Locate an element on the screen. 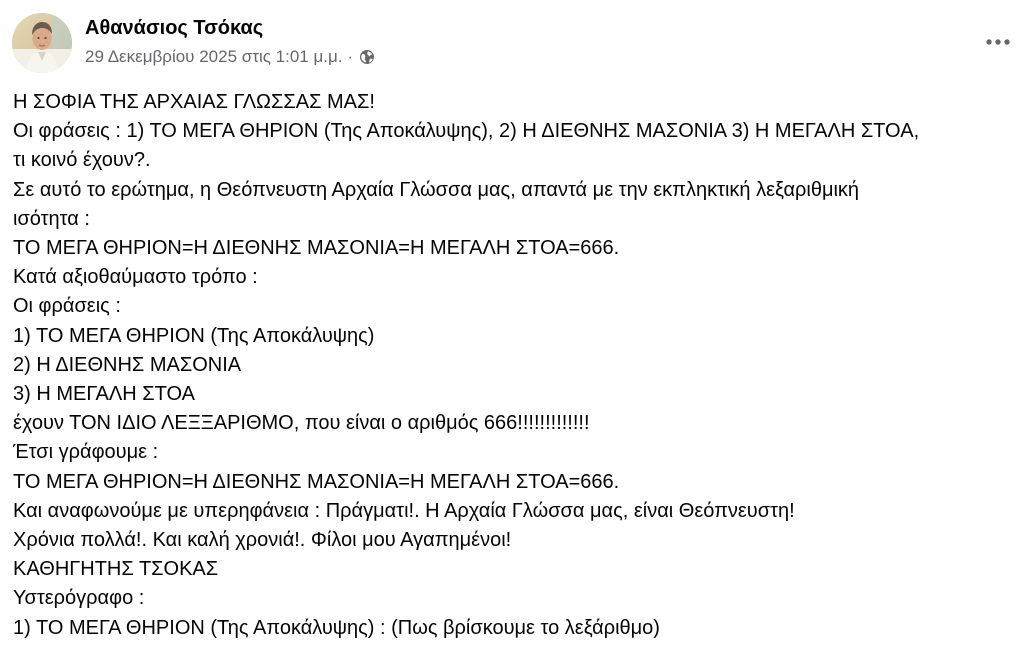  more-options-icon is located at coordinates (998, 42).